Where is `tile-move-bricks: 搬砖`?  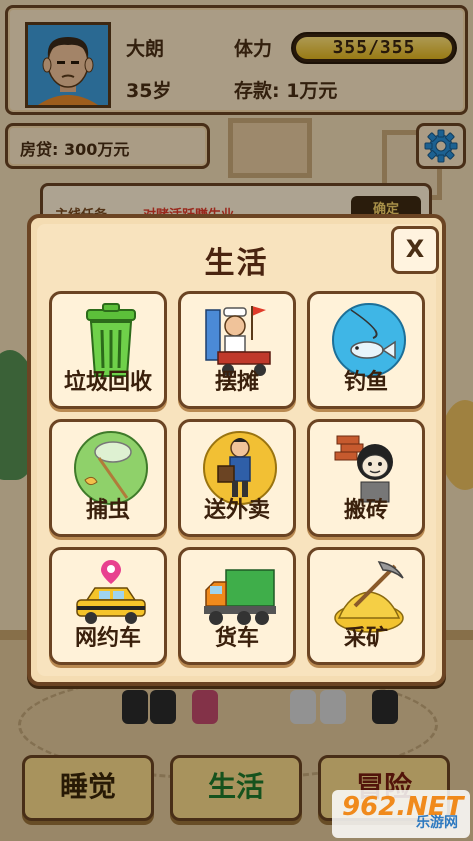 tile-move-bricks: 搬砖 is located at coordinates (366, 478).